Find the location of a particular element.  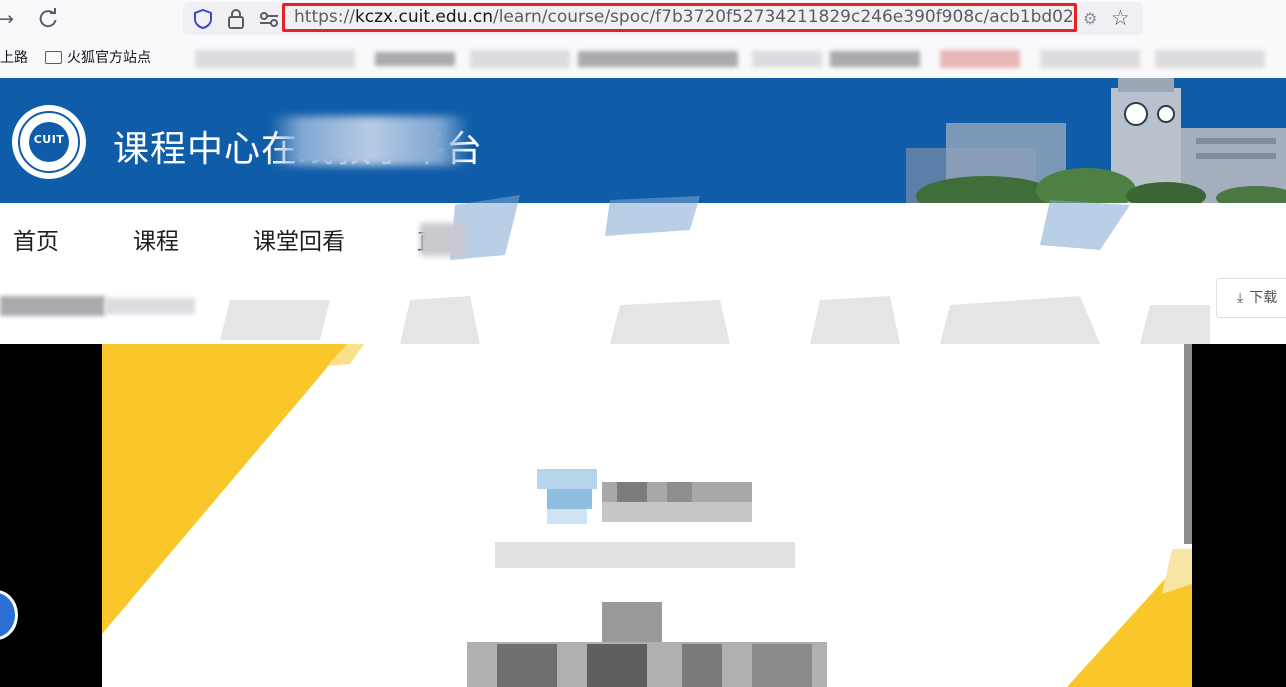

logo-text: CUIT is located at coordinates (49, 139).